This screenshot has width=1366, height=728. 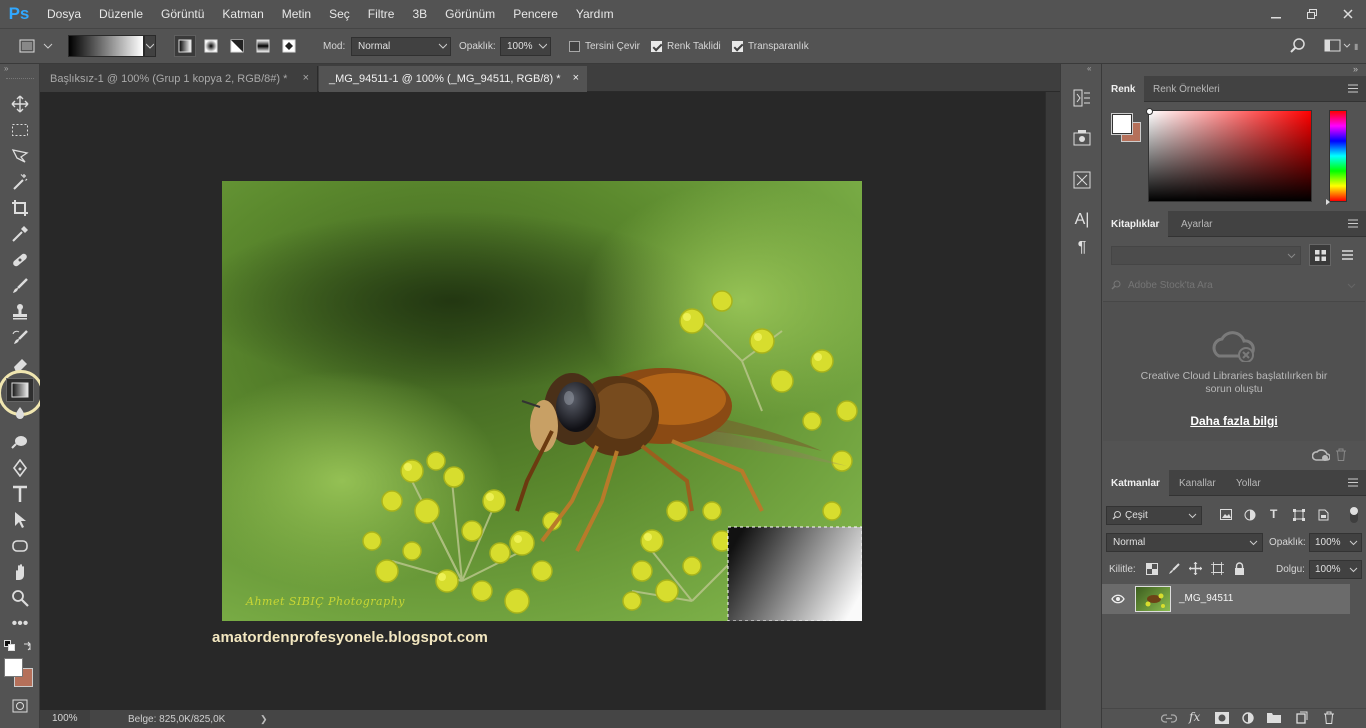 I want to click on optbar-collapse-icon: ▮, so click(x=1356, y=46).